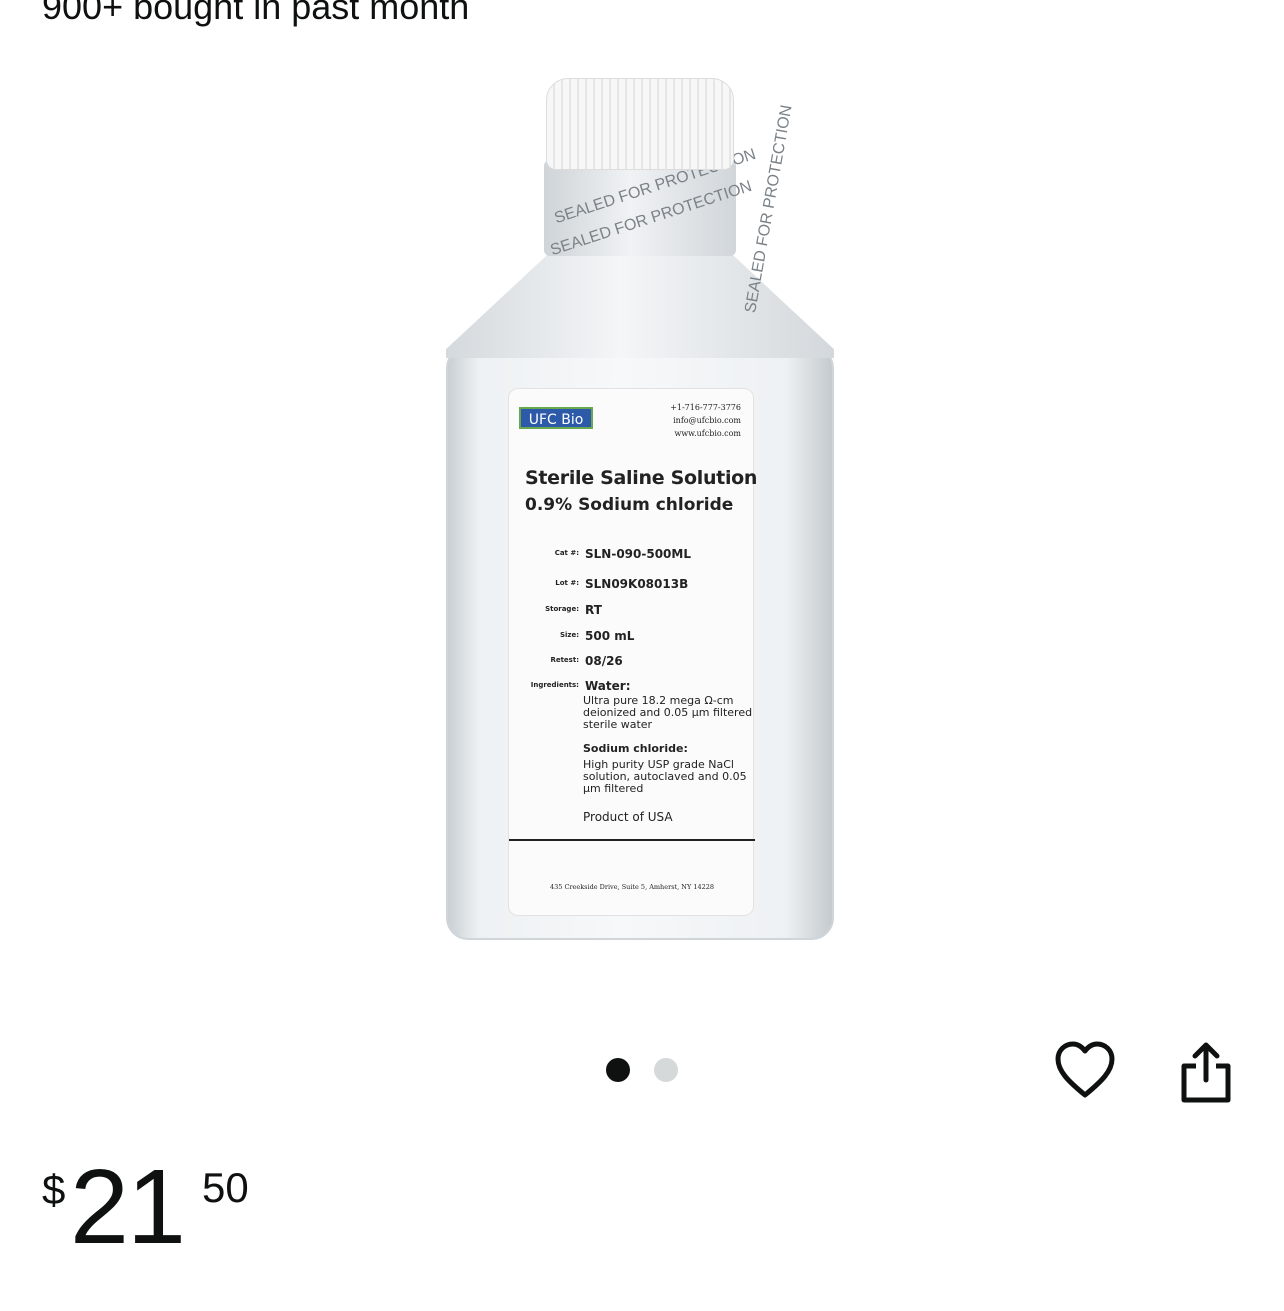 The image size is (1284, 1311). Describe the element at coordinates (556, 418) in the screenshot. I see `brand-logo: UFC Bio` at that location.